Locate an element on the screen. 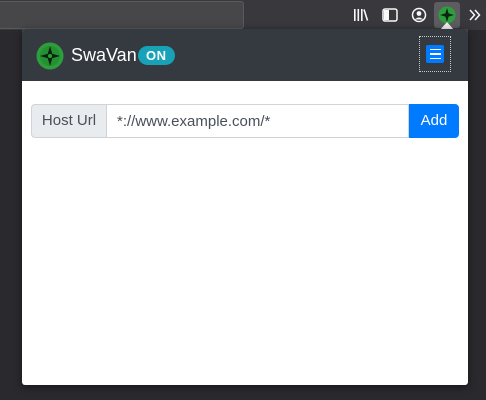 Image resolution: width=486 pixels, height=400 pixels. add-button: Add is located at coordinates (434, 121).